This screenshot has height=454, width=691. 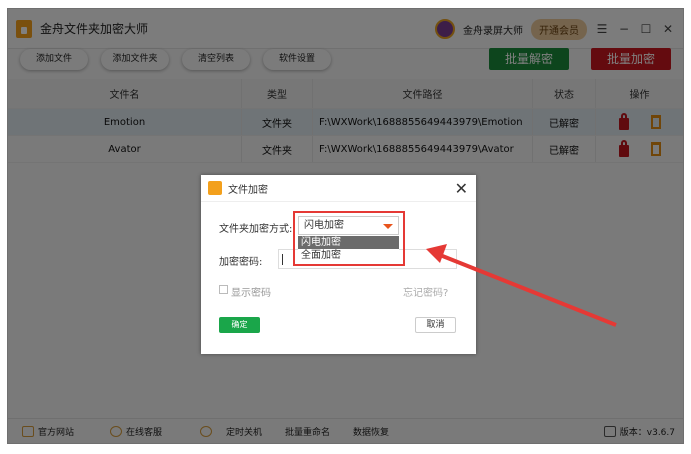 I want to click on dialog-title: 文件加密, so click(x=248, y=190).